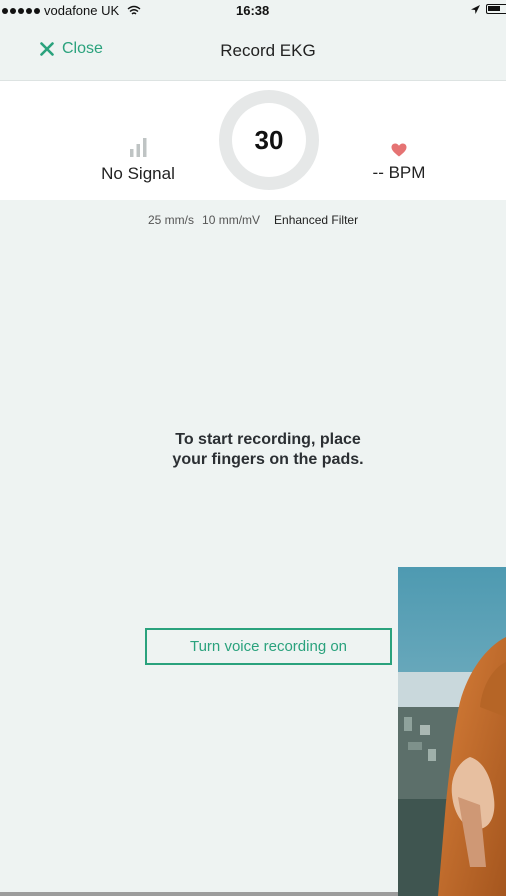 Image resolution: width=506 pixels, height=896 pixels. I want to click on location-arrow-icon, so click(475, 9).